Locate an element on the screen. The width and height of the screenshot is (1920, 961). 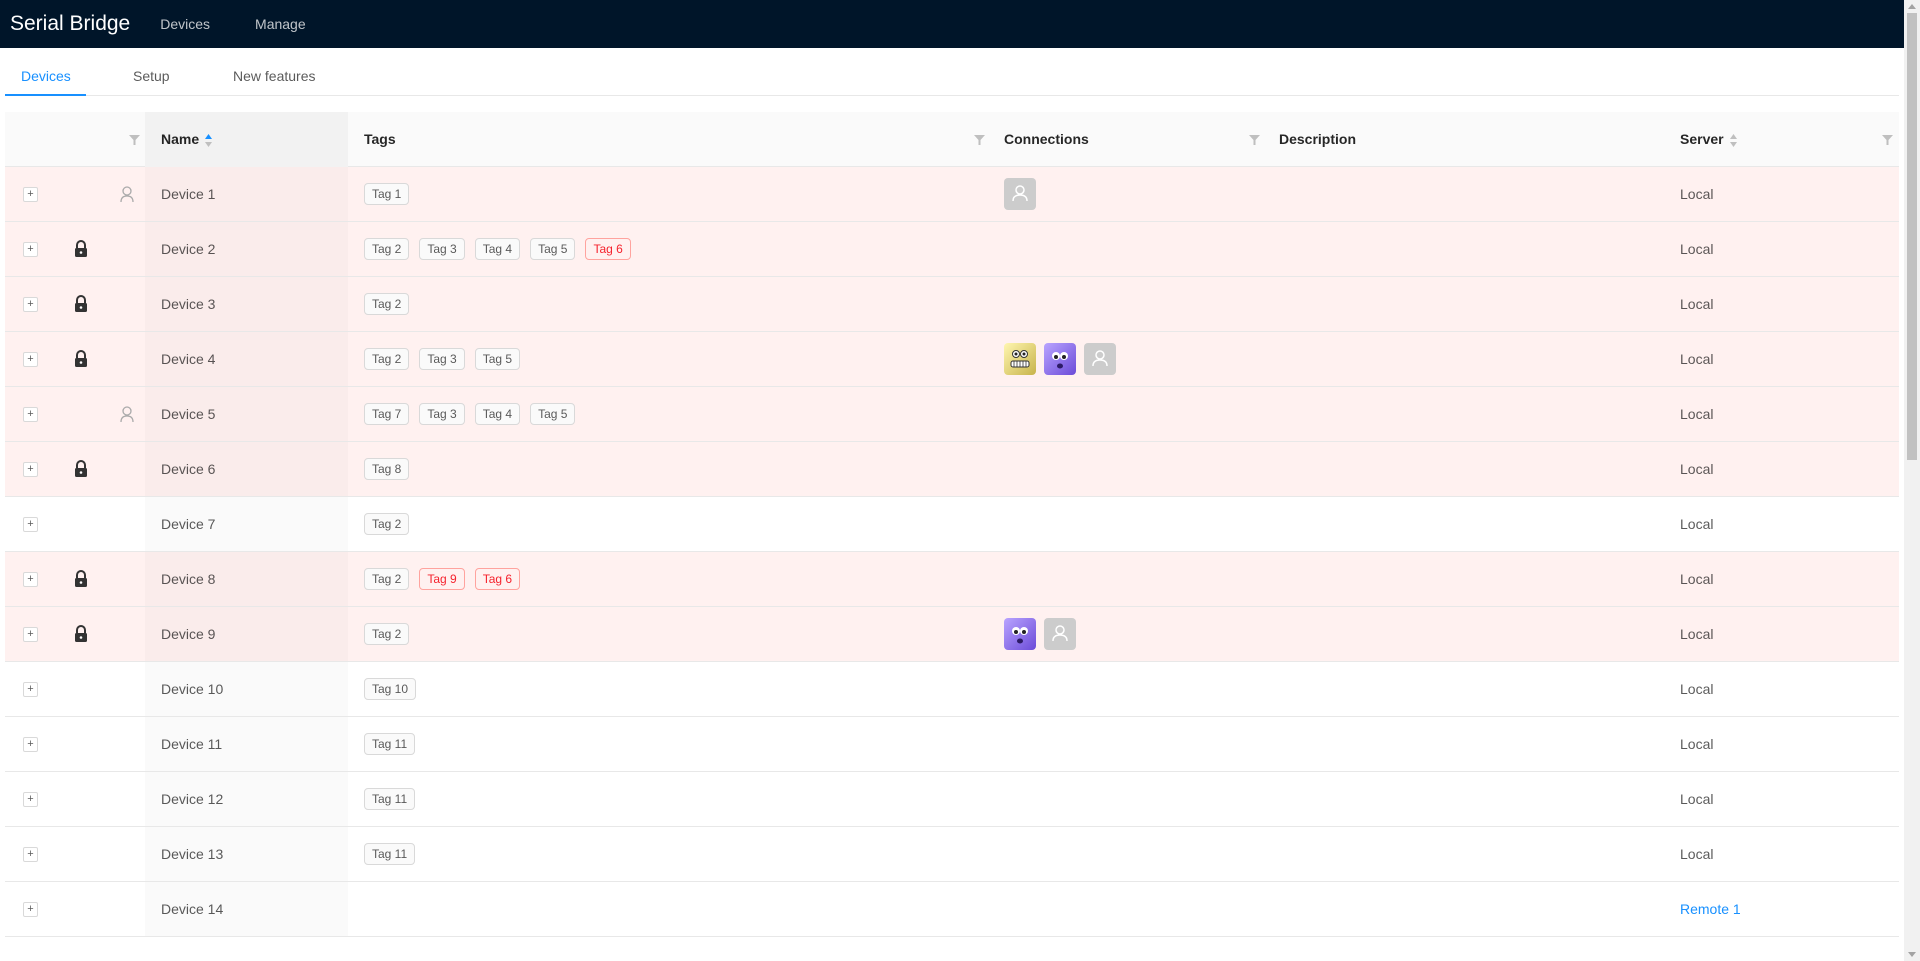
connections-cell is located at coordinates (1040, 634).